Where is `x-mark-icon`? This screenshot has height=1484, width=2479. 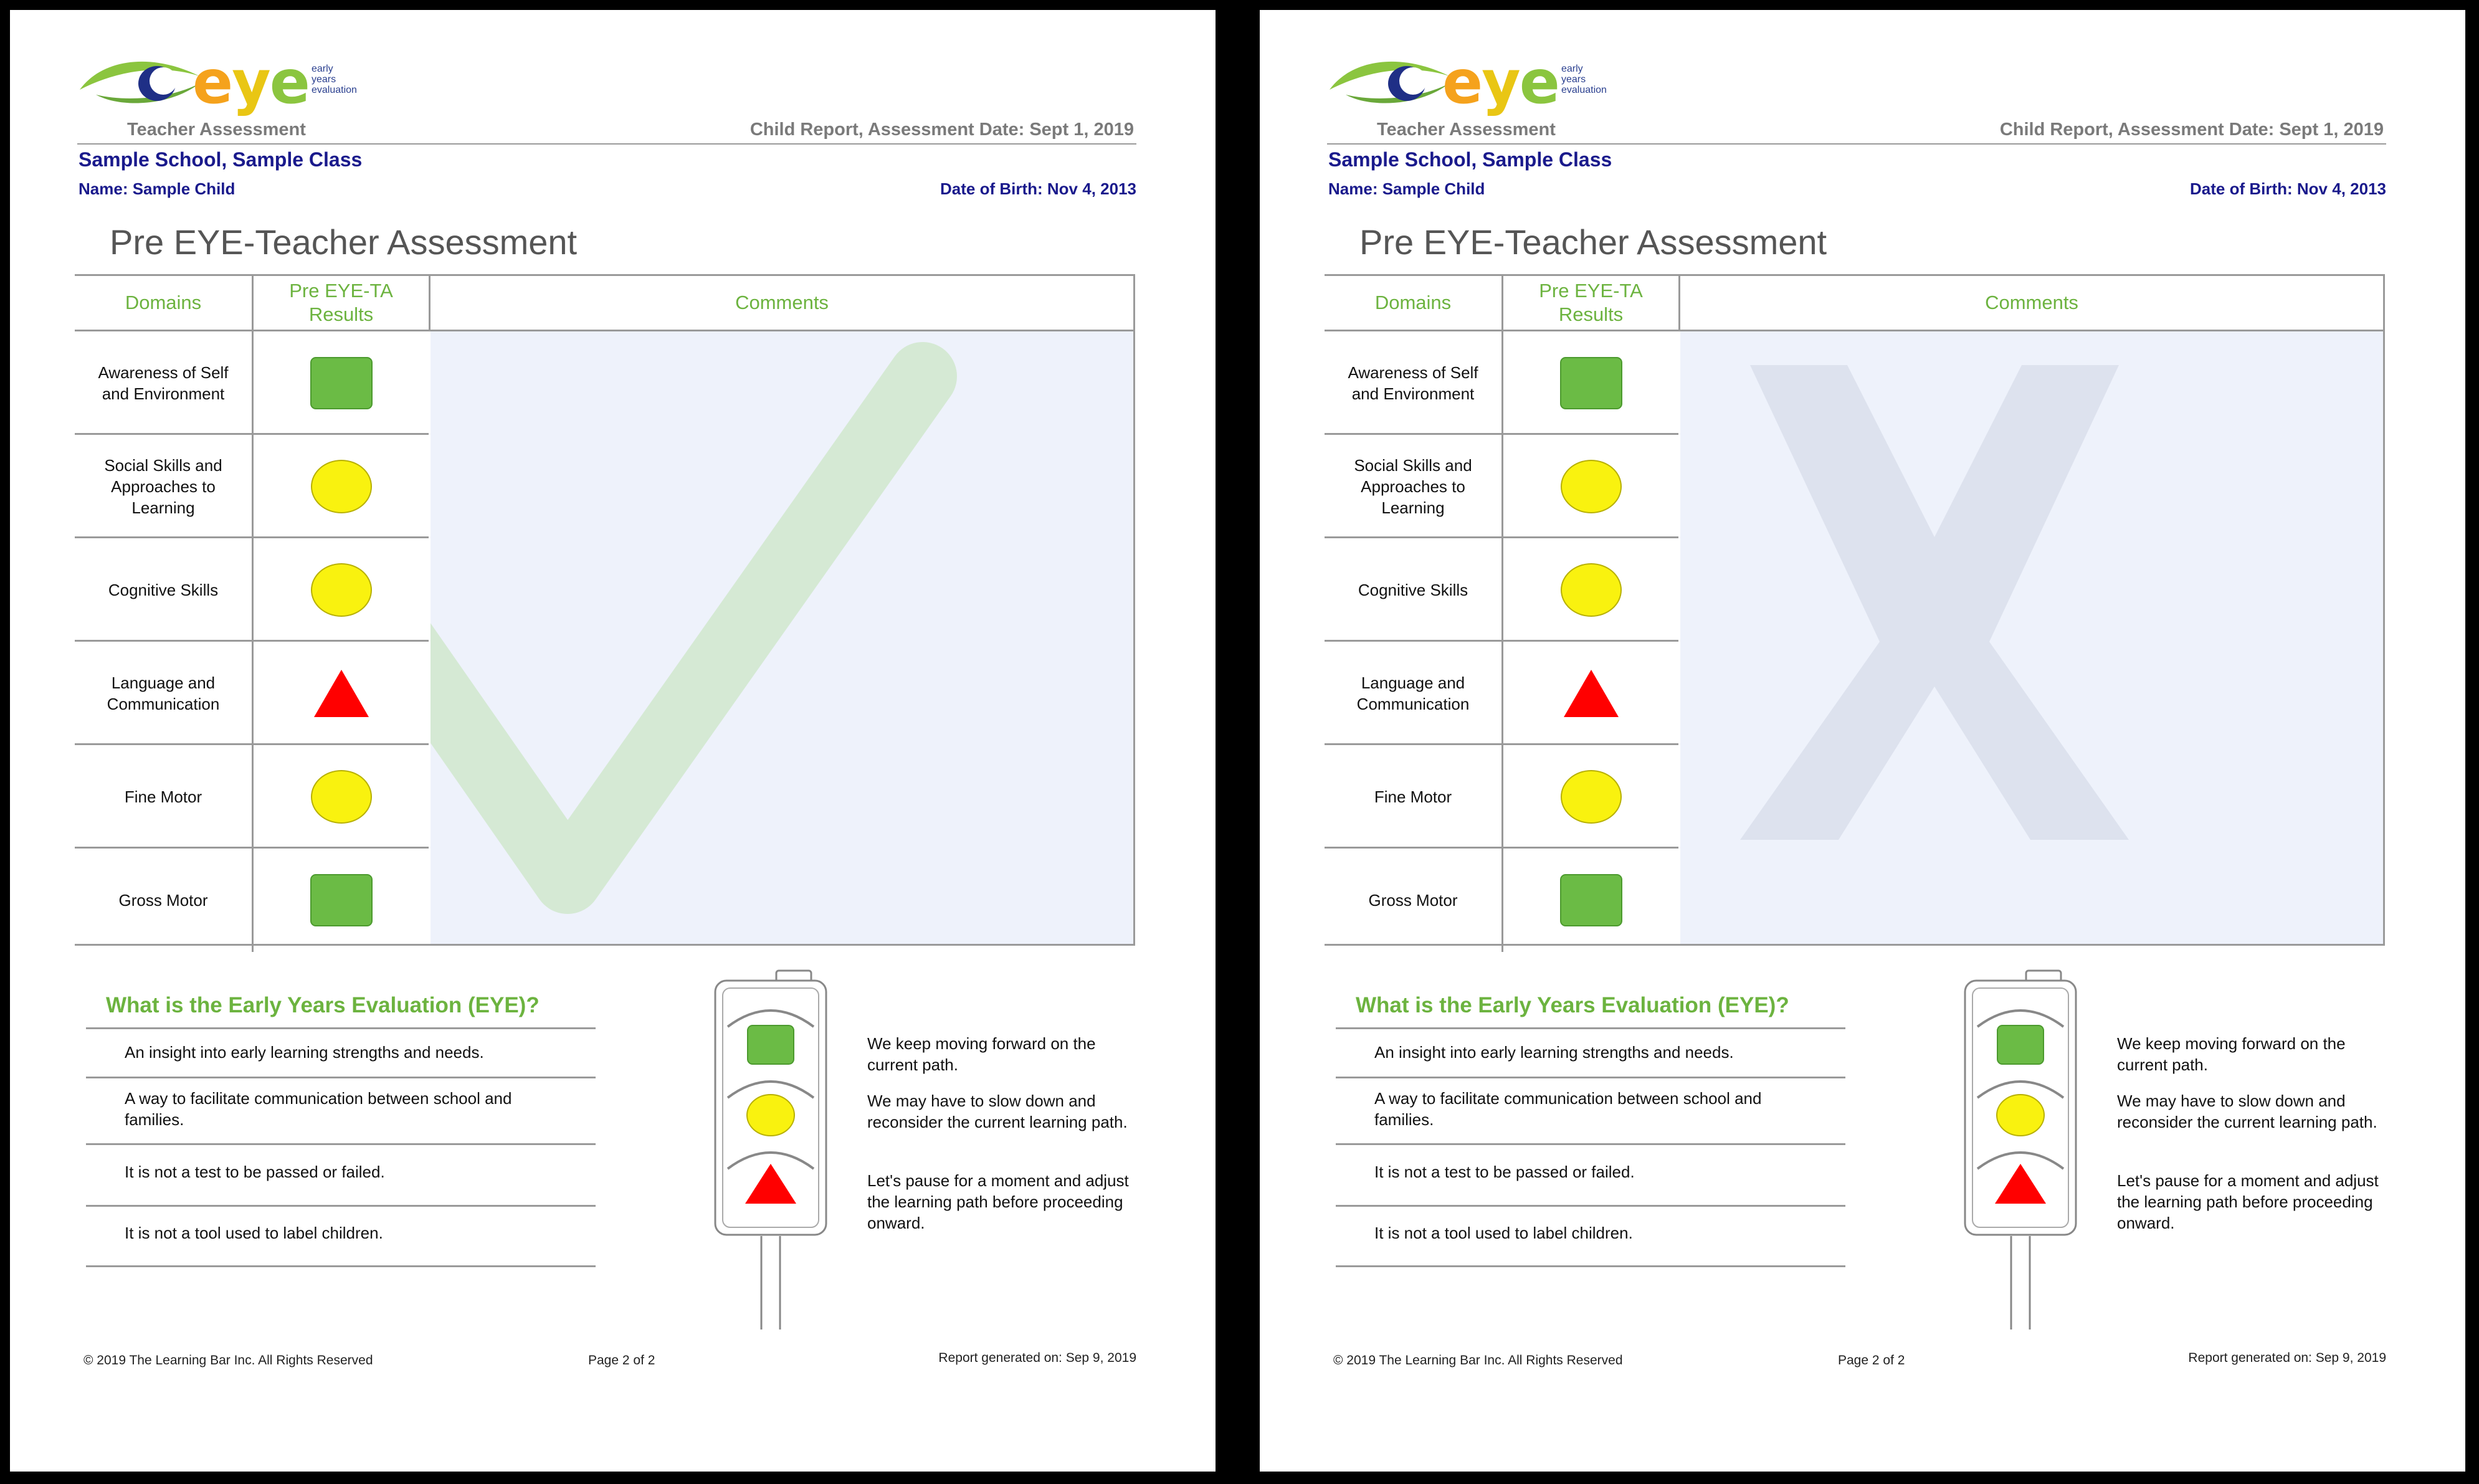
x-mark-icon is located at coordinates (1934, 602).